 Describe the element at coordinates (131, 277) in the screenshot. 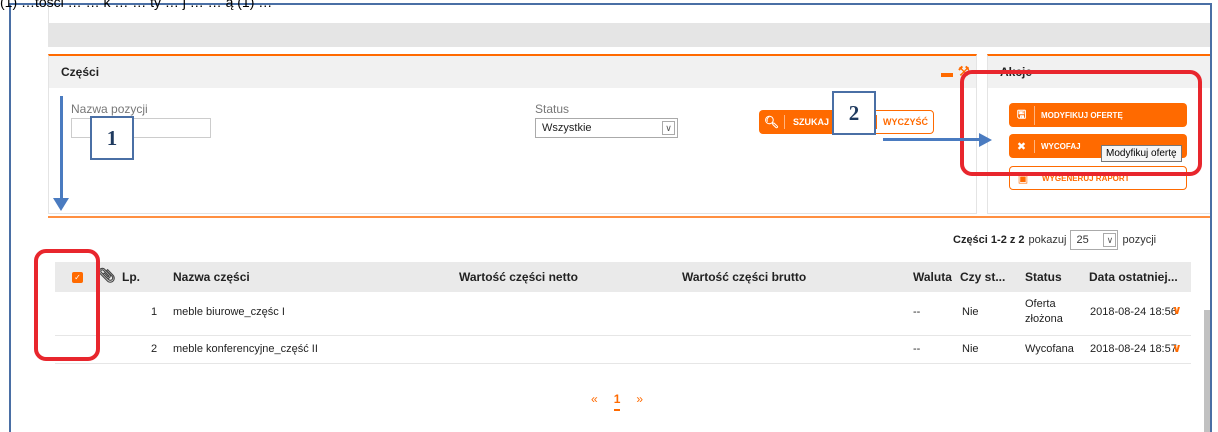

I see `col-lp: Lp.` at that location.